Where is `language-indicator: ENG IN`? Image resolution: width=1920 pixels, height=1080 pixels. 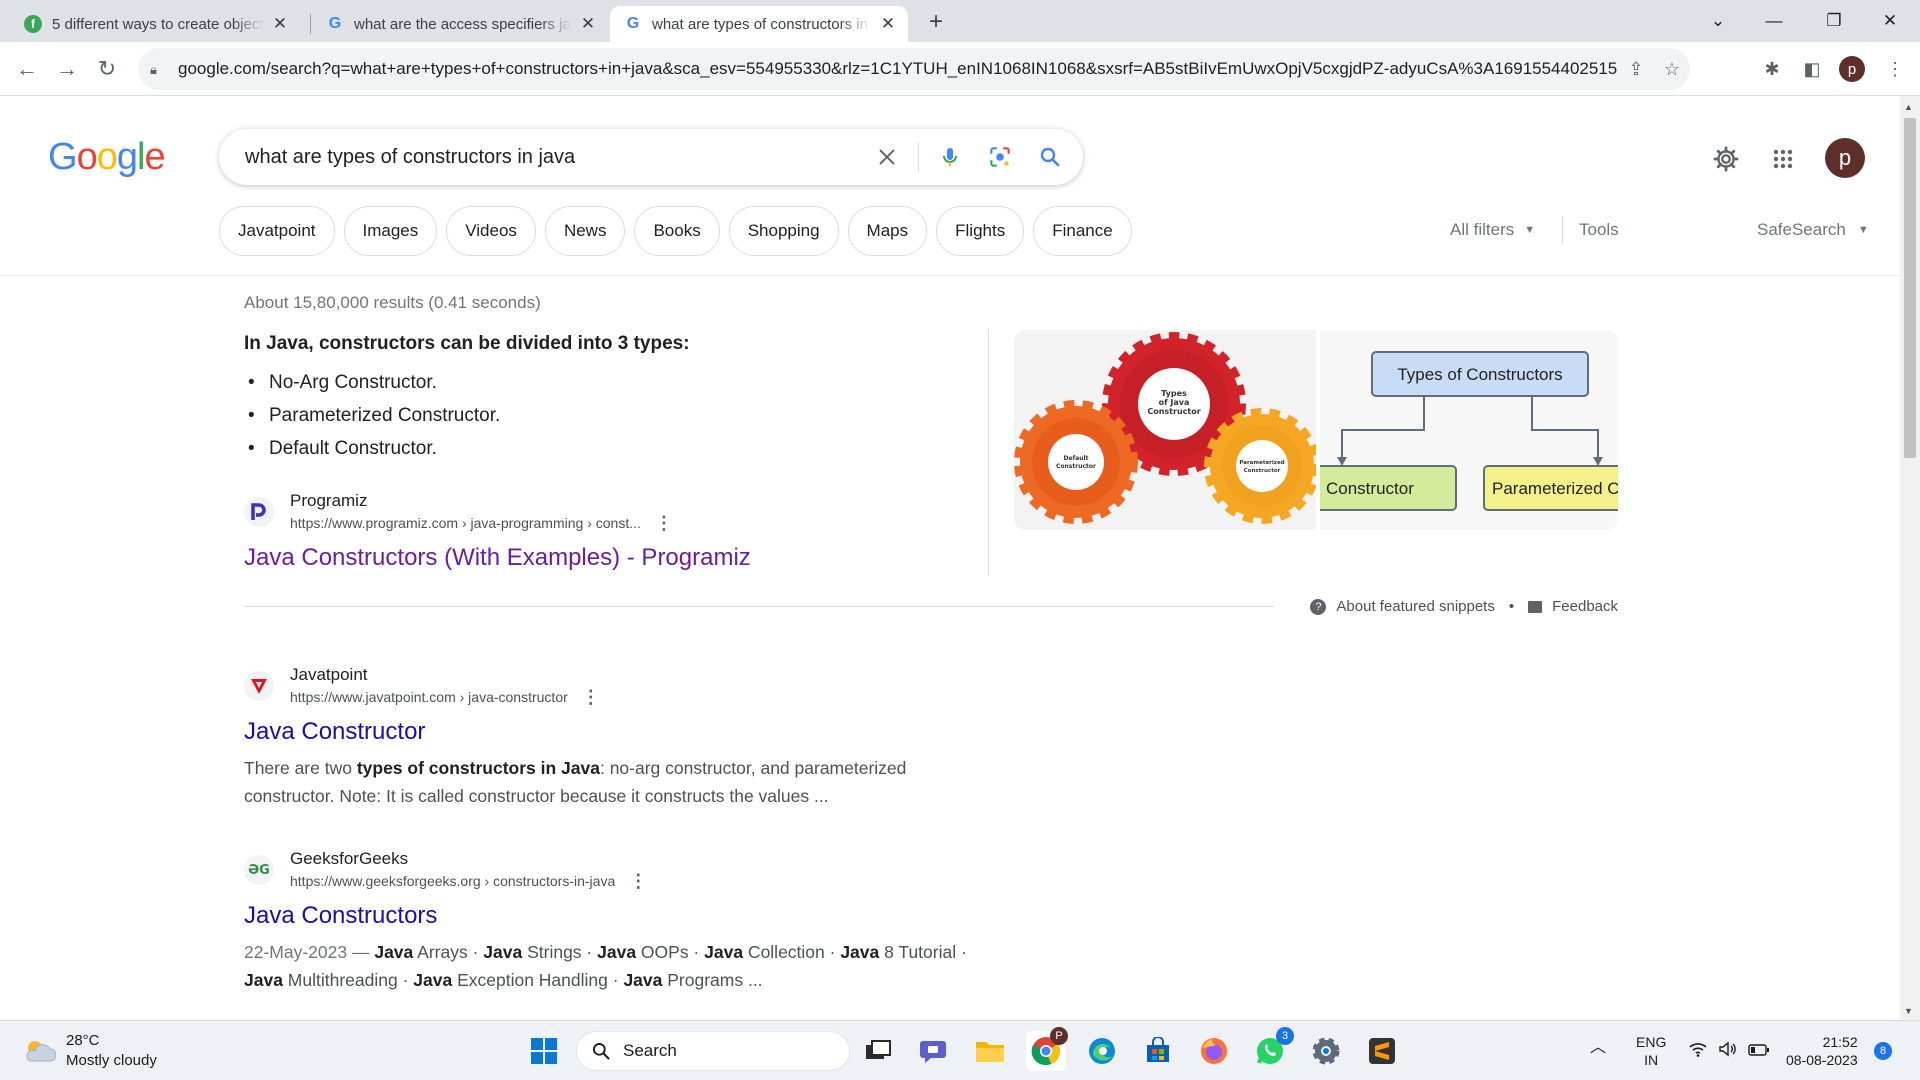
language-indicator: ENG IN is located at coordinates (1651, 1051).